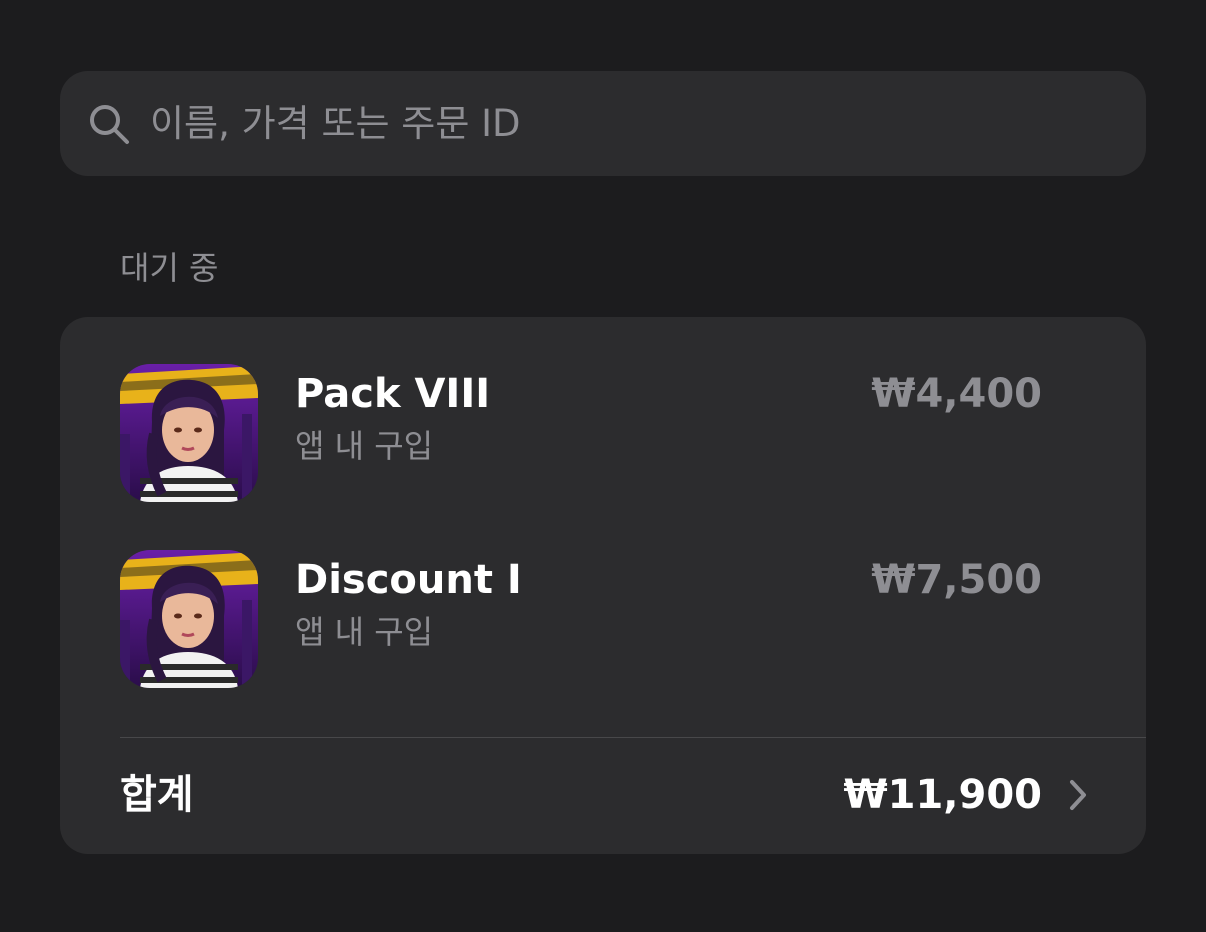 The height and width of the screenshot is (932, 1206). Describe the element at coordinates (956, 394) in the screenshot. I see `item-price: ₩4,400` at that location.